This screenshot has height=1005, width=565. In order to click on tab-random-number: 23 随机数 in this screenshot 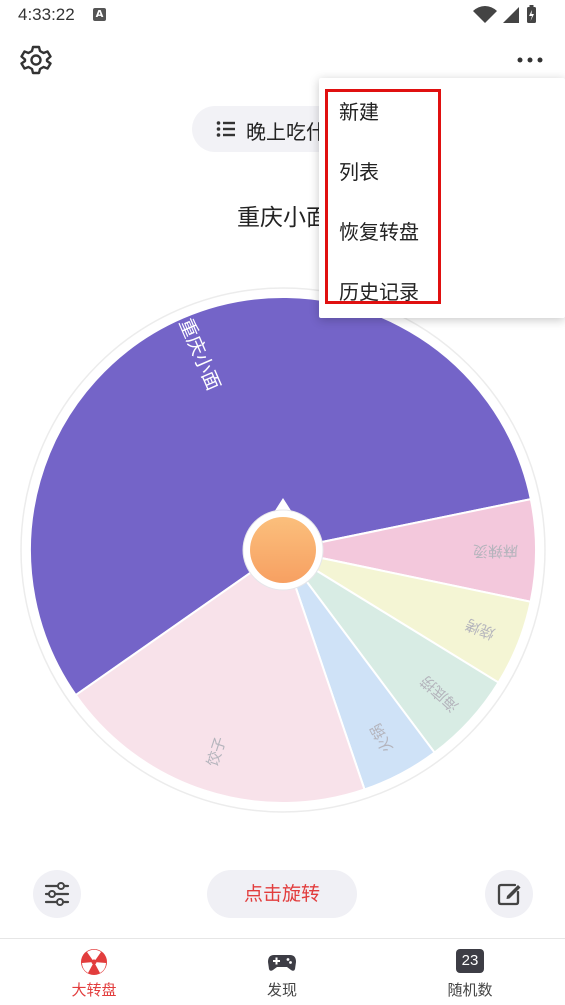, I will do `click(470, 972)`.